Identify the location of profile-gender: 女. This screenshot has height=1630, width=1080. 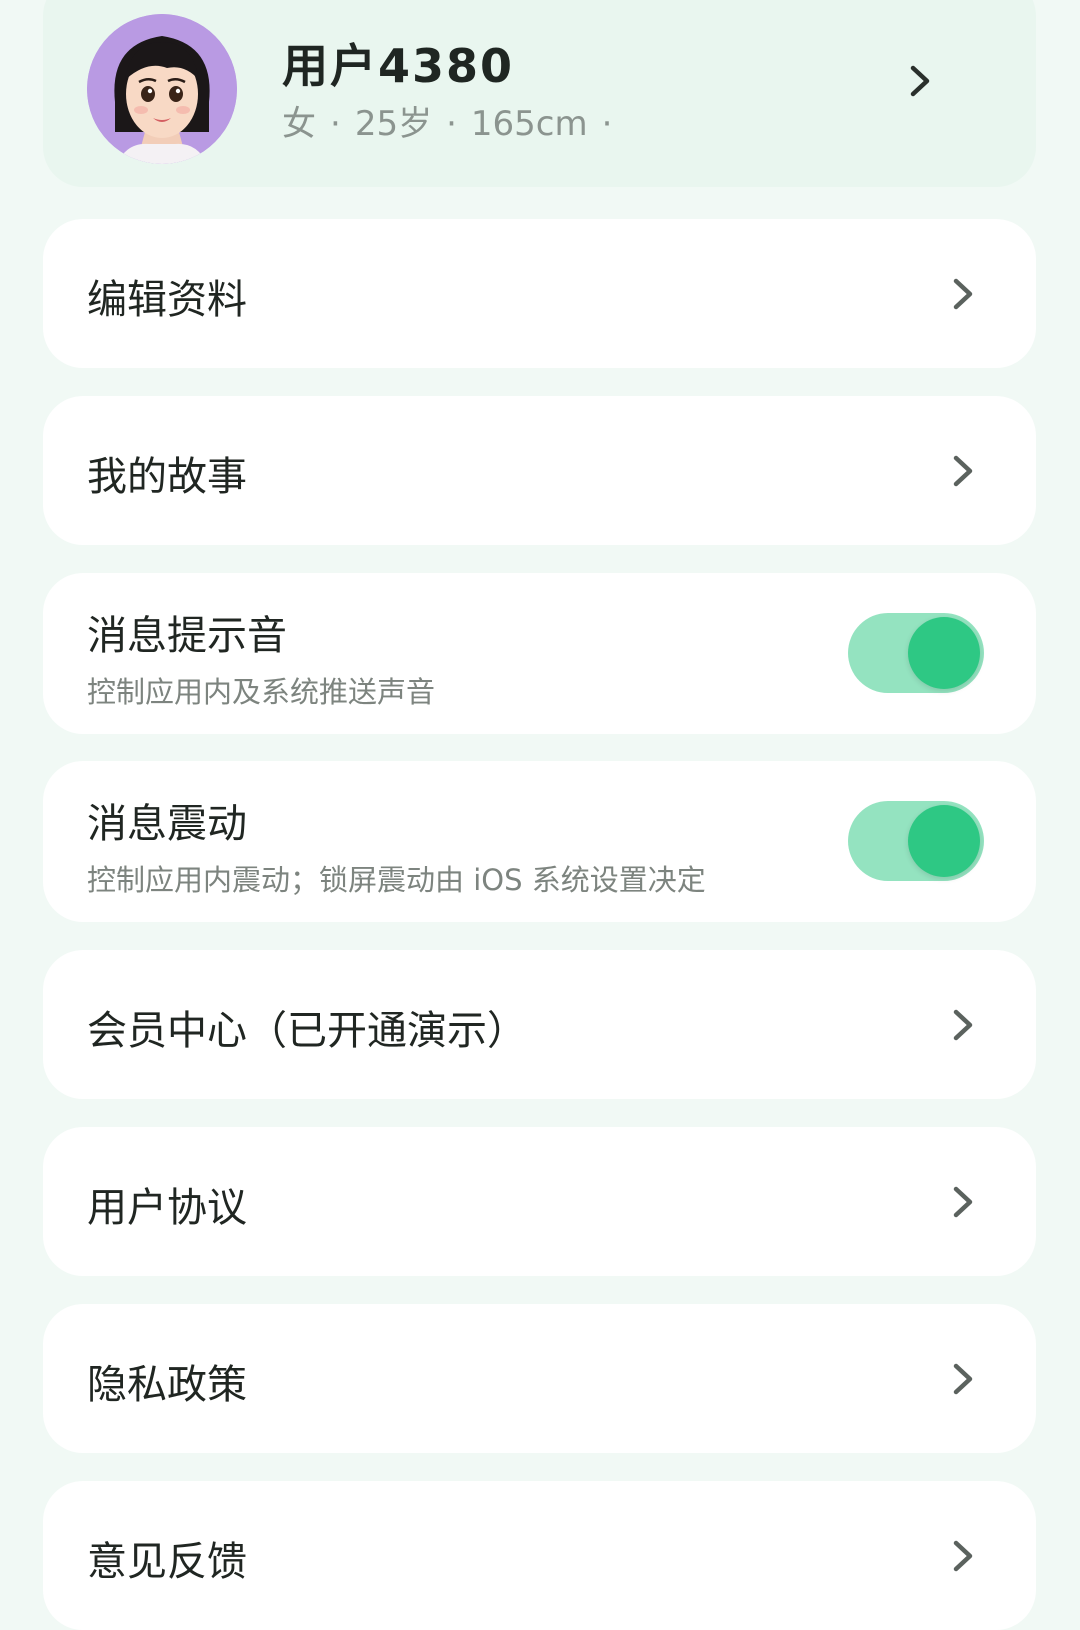
(299, 124).